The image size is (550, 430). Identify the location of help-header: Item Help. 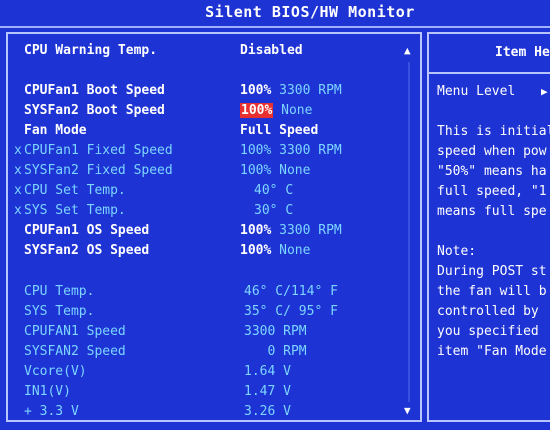
(489, 54).